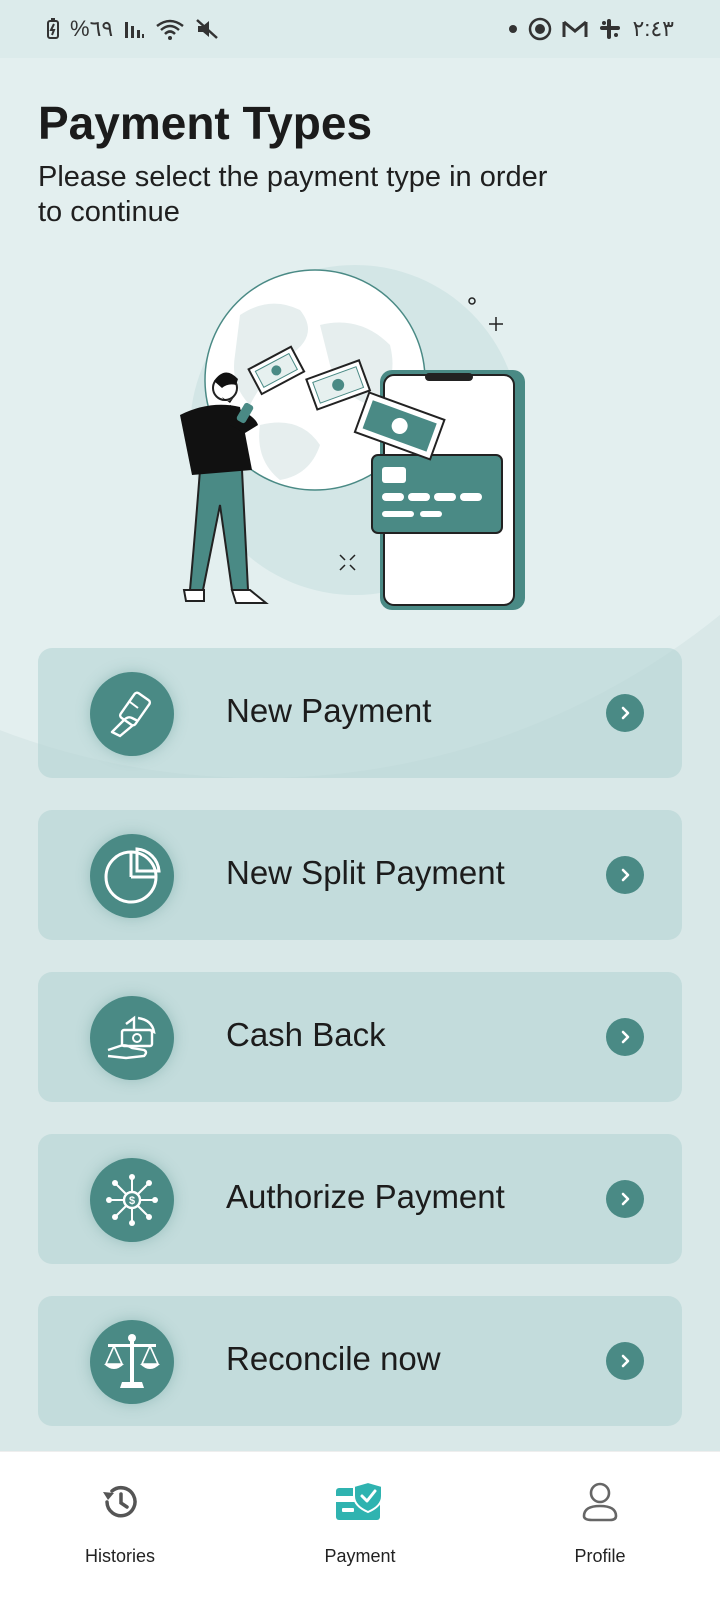 This screenshot has height=1601, width=720. I want to click on status-left: %٦٩, so click(132, 29).